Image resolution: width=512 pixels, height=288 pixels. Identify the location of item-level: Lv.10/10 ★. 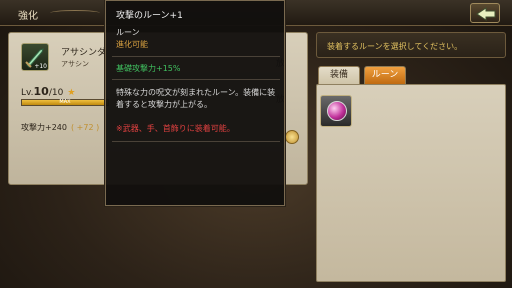
(48, 91).